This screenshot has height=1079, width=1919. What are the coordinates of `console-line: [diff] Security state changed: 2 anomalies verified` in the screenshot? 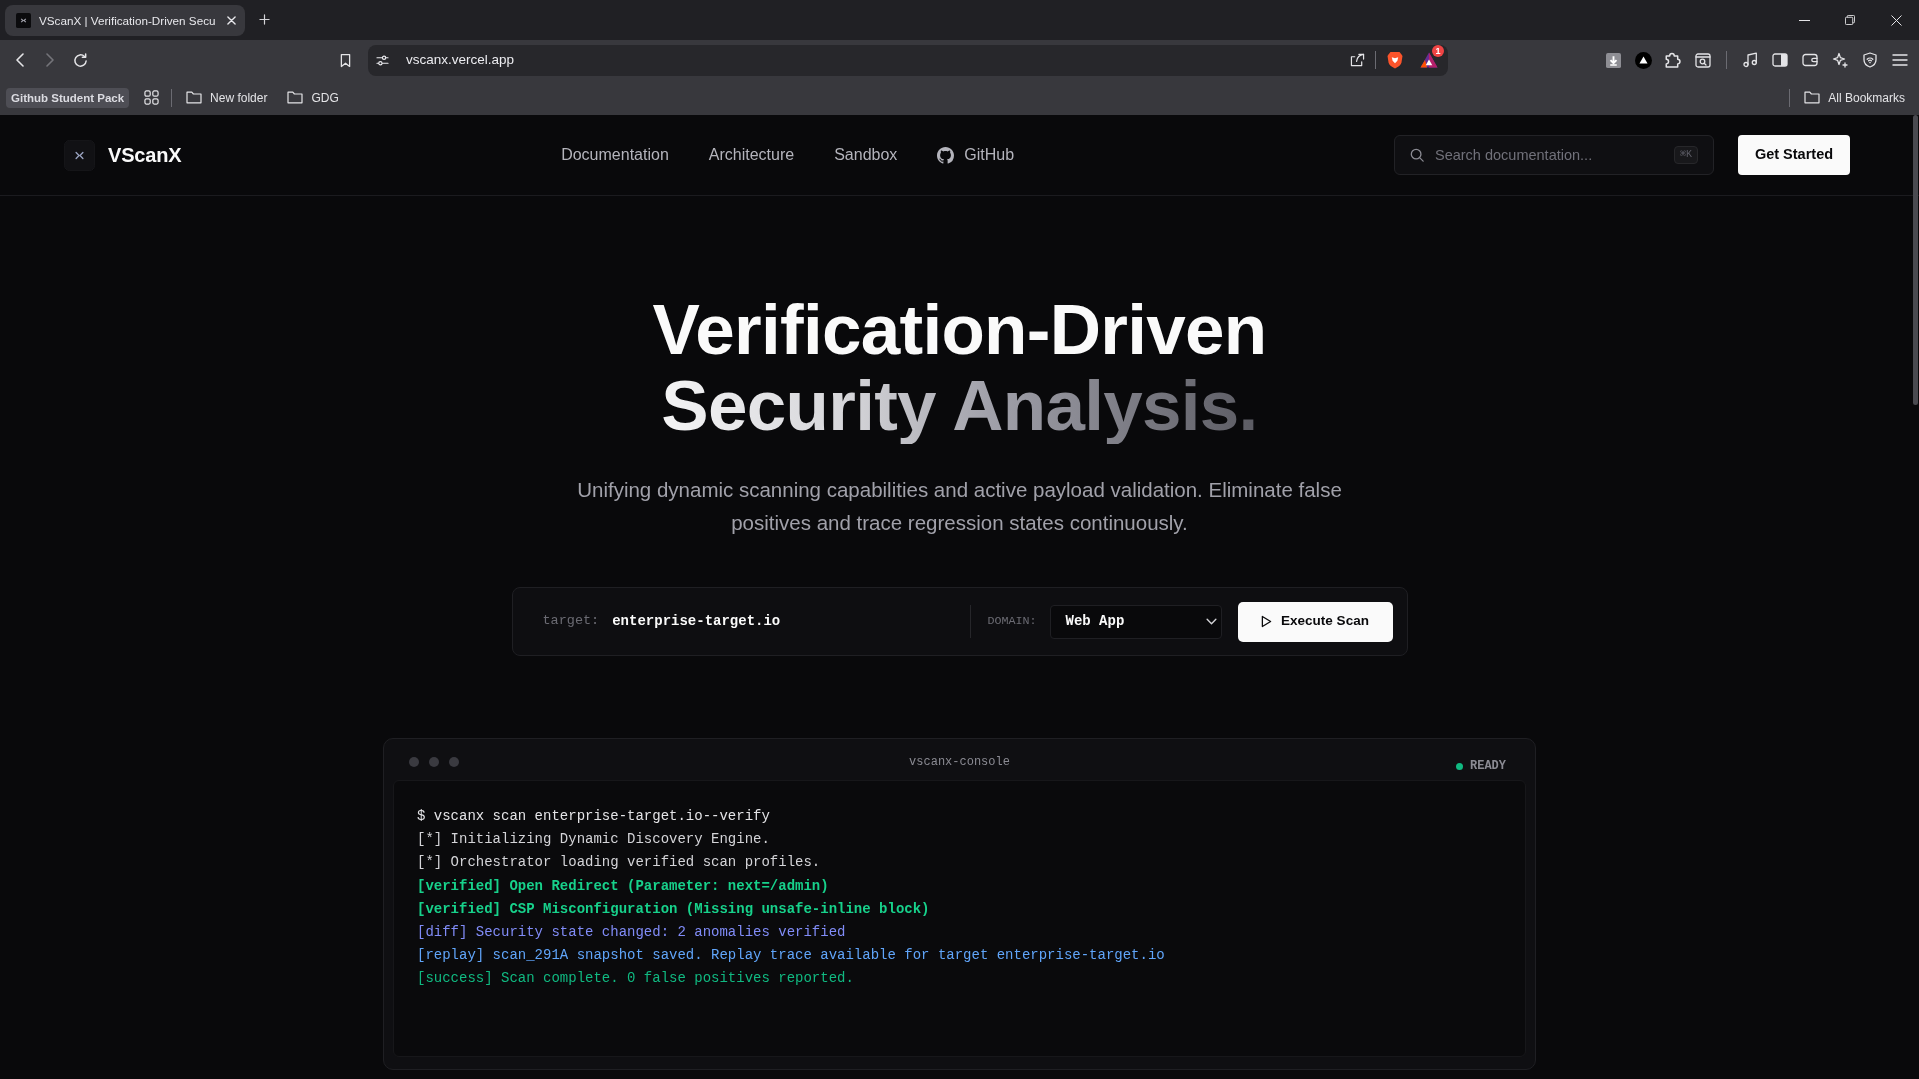 It's located at (632, 932).